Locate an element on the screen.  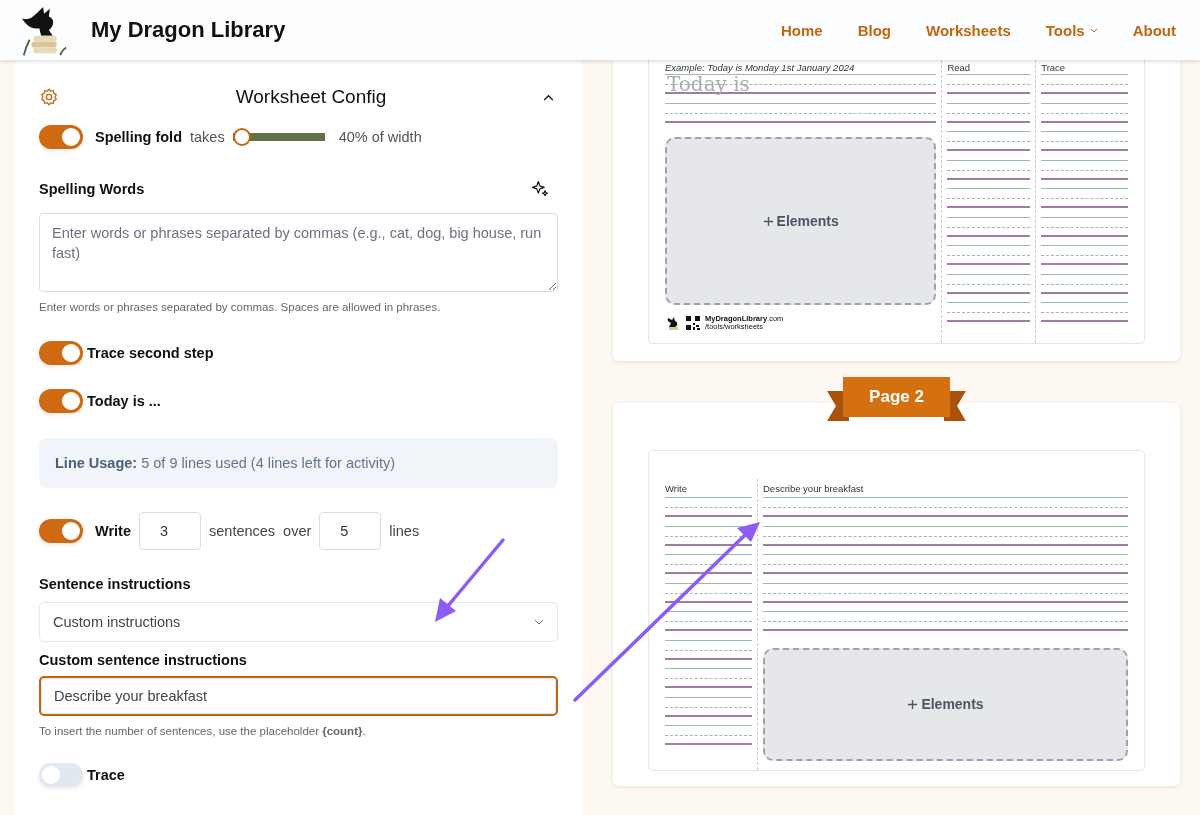
custom-instructions-field: Describe your breakfast is located at coordinates (298, 696).